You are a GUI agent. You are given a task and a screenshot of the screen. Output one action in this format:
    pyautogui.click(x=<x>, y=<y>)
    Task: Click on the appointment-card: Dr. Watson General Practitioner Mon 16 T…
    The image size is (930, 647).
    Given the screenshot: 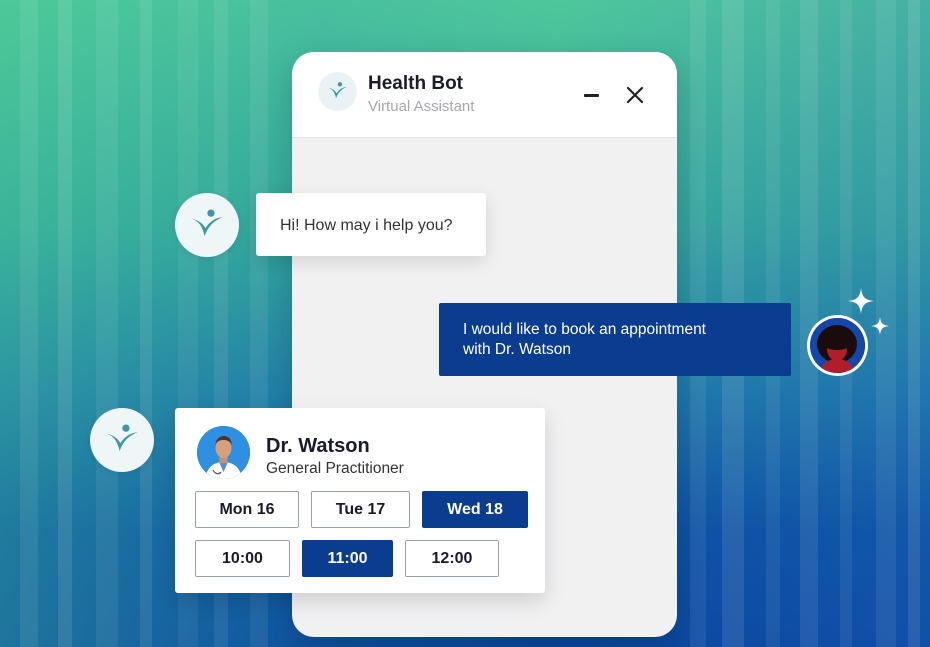 What is the action you would take?
    pyautogui.click(x=360, y=500)
    